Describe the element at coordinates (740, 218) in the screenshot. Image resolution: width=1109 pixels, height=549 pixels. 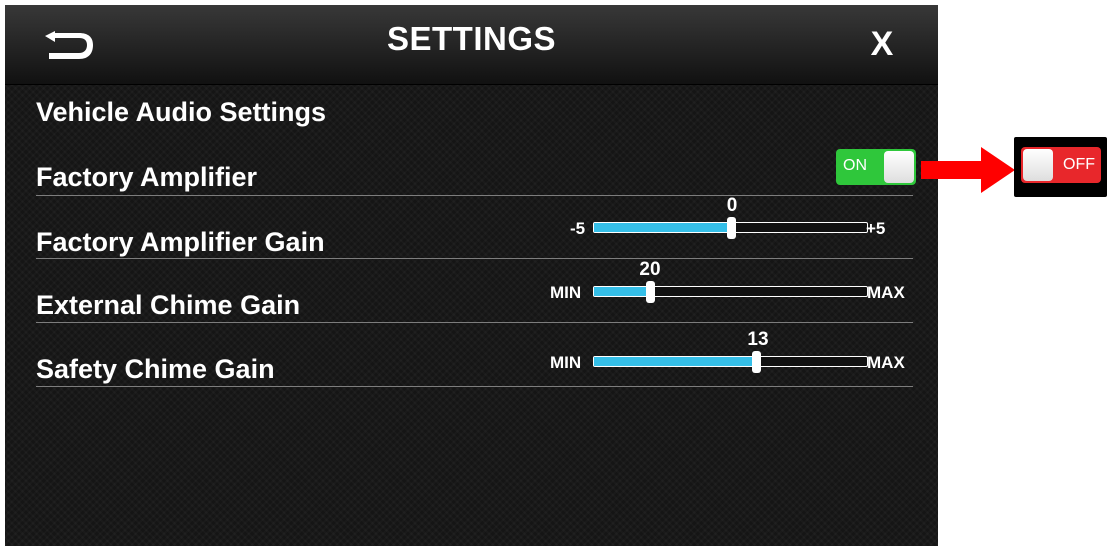
I see `factory-amplifier-gain-slider: -5 0 +5` at that location.